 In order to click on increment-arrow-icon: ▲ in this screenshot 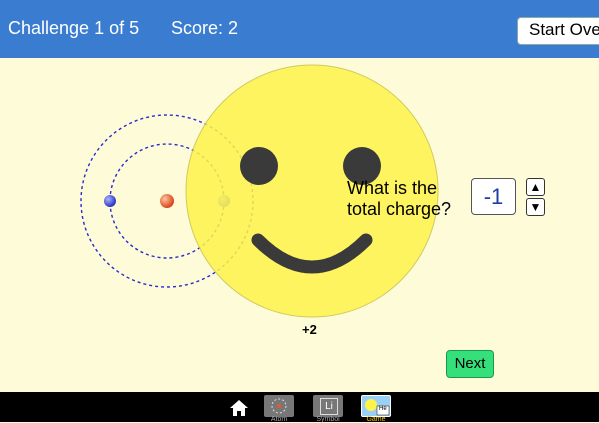, I will do `click(535, 187)`.